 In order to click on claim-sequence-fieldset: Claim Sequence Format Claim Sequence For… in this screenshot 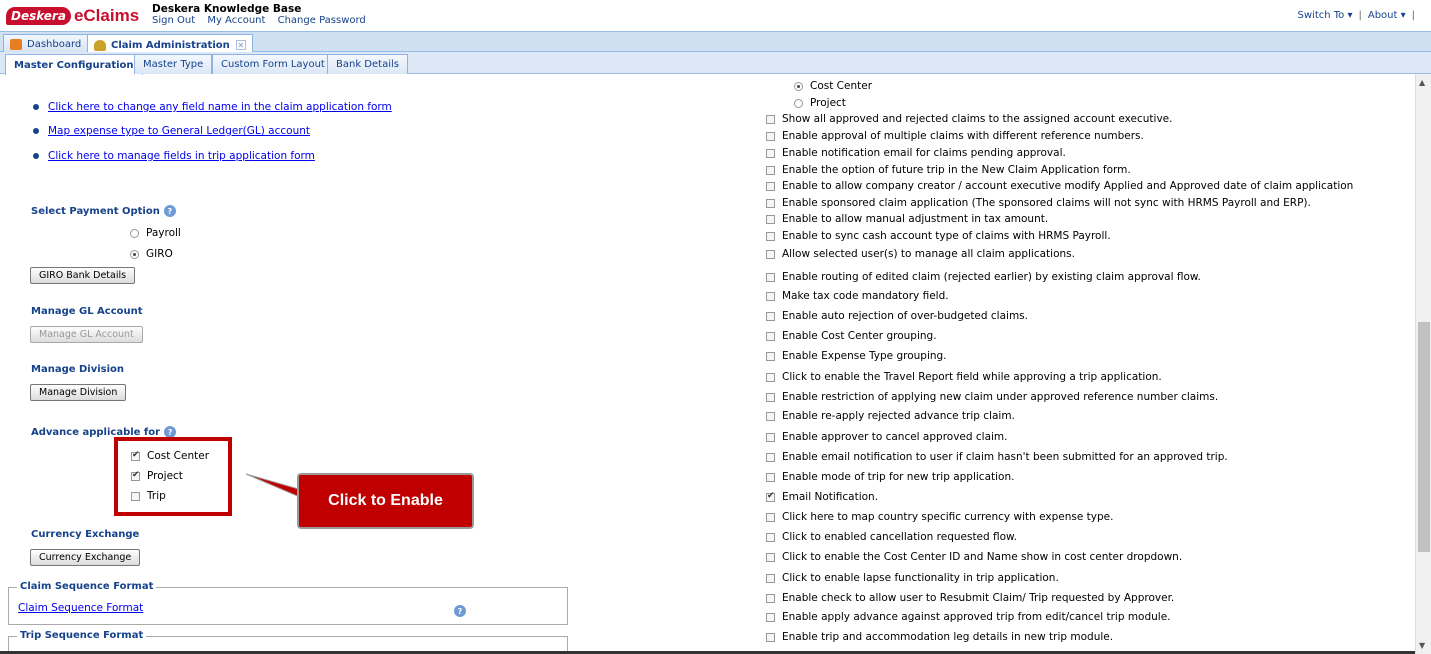, I will do `click(288, 603)`.